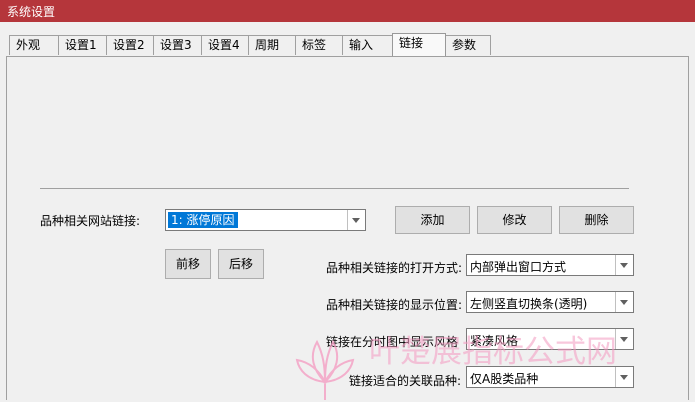  Describe the element at coordinates (550, 339) in the screenshot. I see `timeshare-style-combo: 紧凑风格` at that location.